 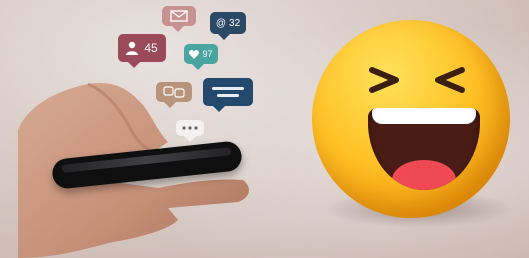 I want to click on mentions-count: 32, so click(x=235, y=23).